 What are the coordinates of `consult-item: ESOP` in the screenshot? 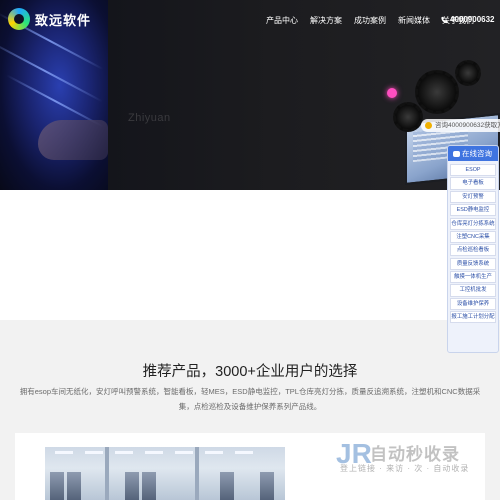 It's located at (473, 170).